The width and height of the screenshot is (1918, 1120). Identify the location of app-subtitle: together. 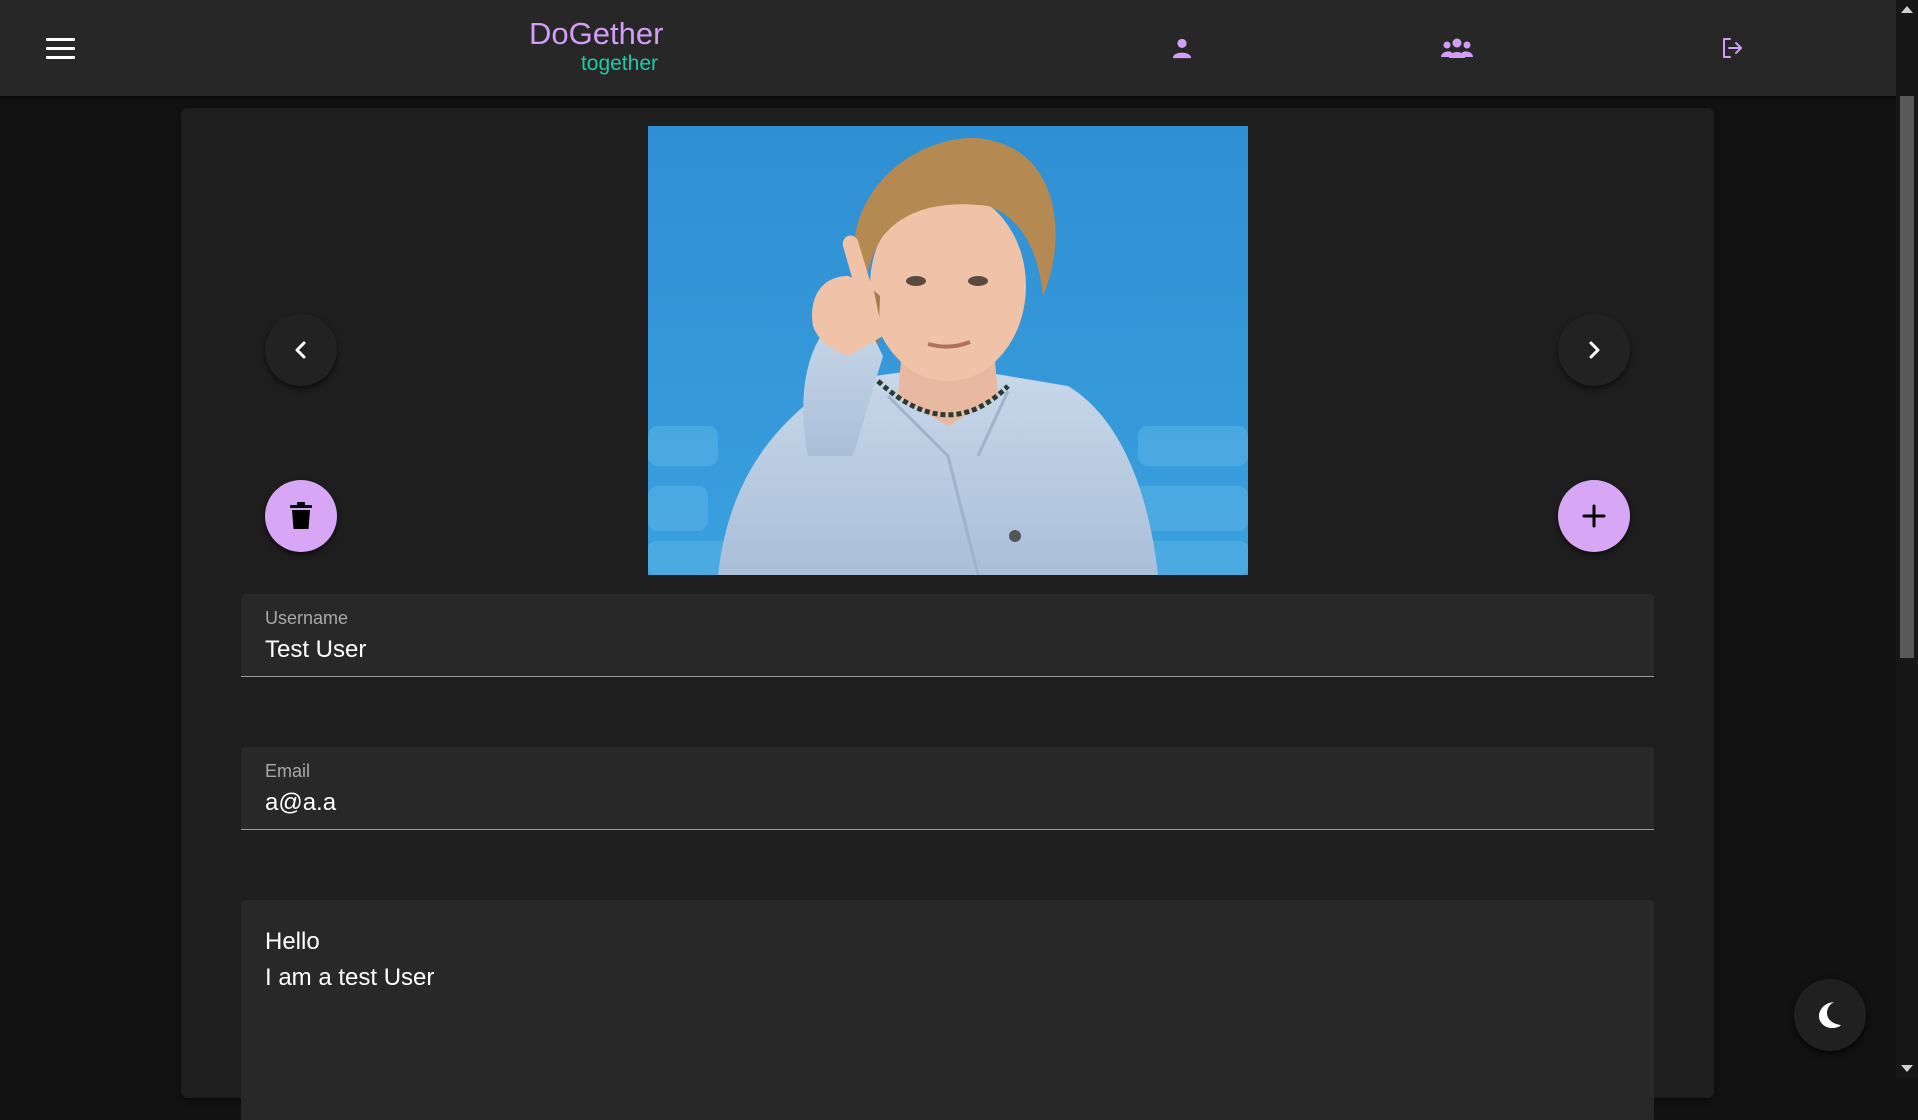
(619, 63).